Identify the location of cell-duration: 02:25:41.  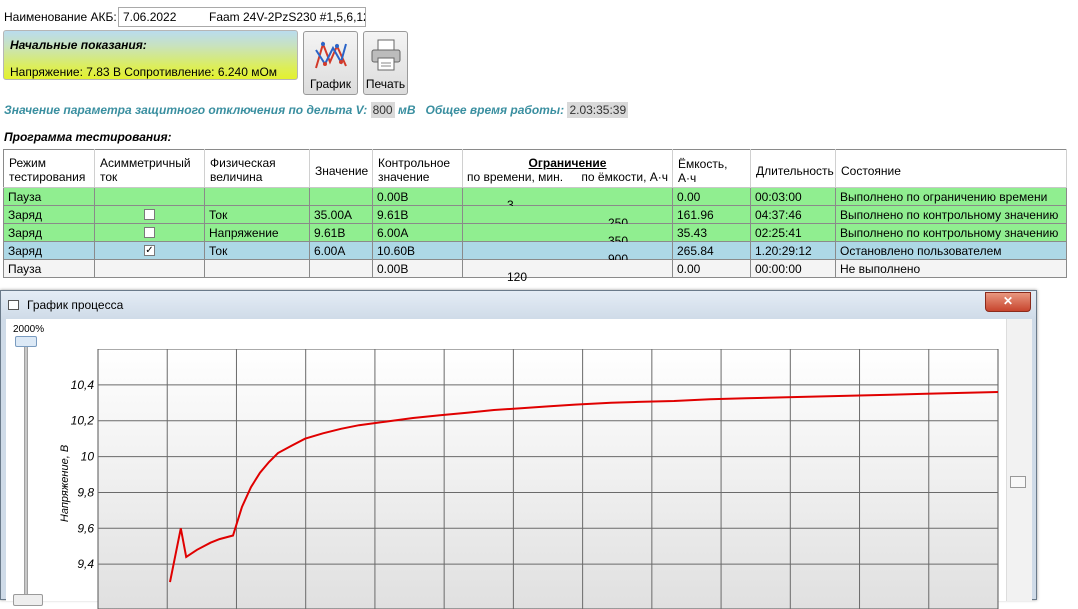
(793, 232).